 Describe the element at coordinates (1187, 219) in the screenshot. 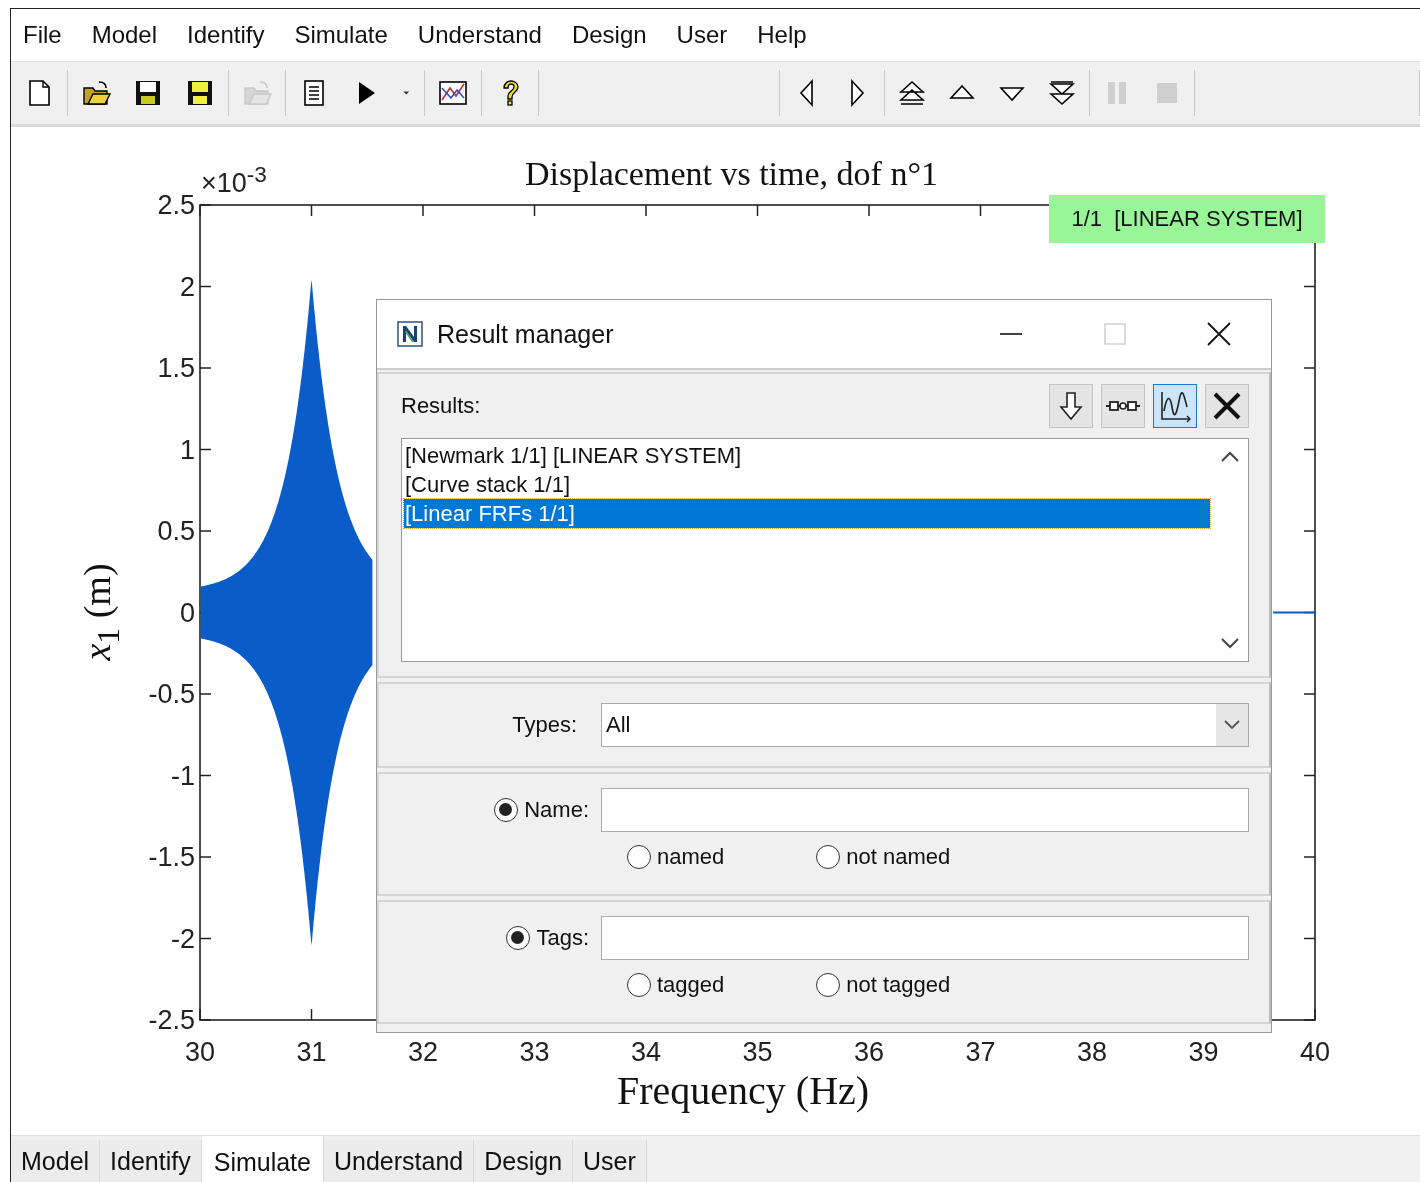

I see `system-badge: 1/1 [LINEAR SYSTEM]` at that location.